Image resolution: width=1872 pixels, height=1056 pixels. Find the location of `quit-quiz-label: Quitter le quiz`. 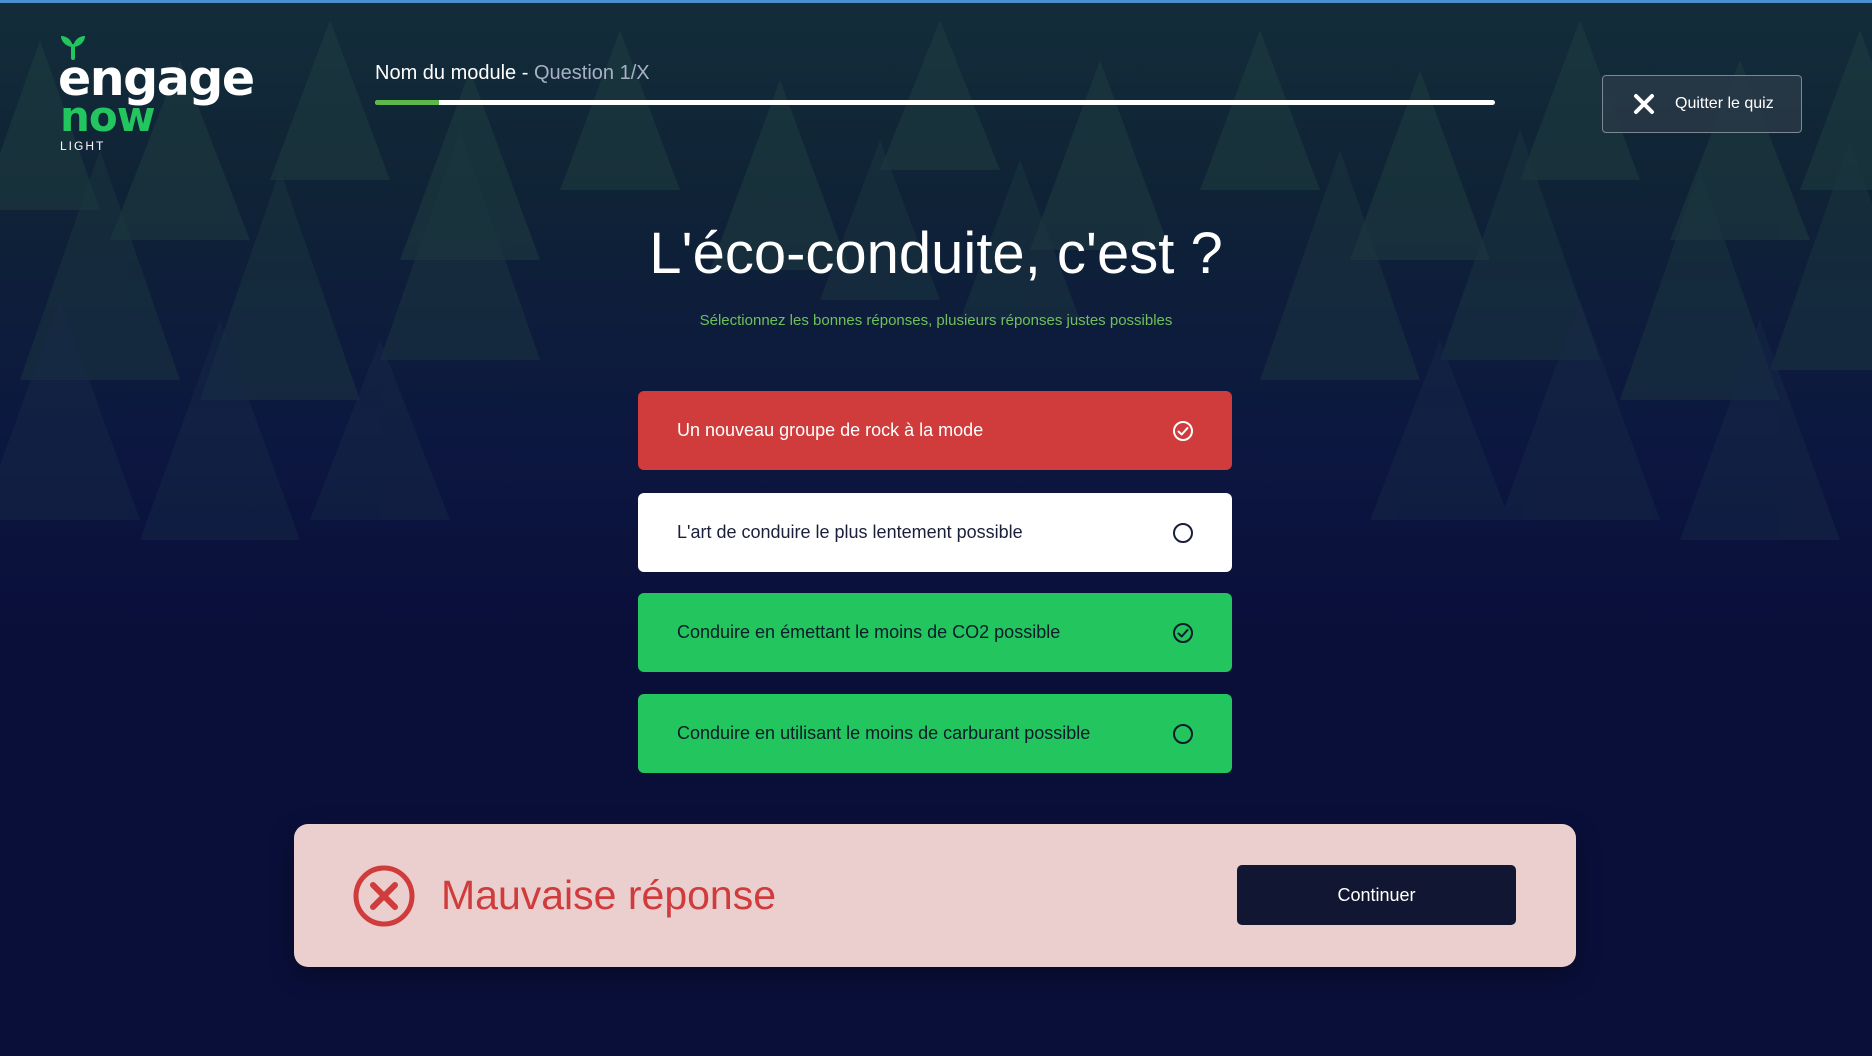

quit-quiz-label: Quitter le quiz is located at coordinates (1724, 103).